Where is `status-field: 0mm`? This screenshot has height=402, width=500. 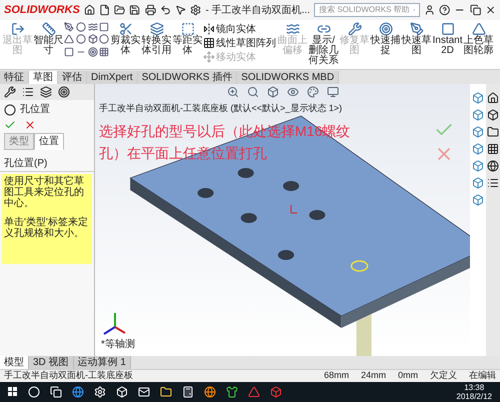 status-field: 0mm is located at coordinates (408, 376).